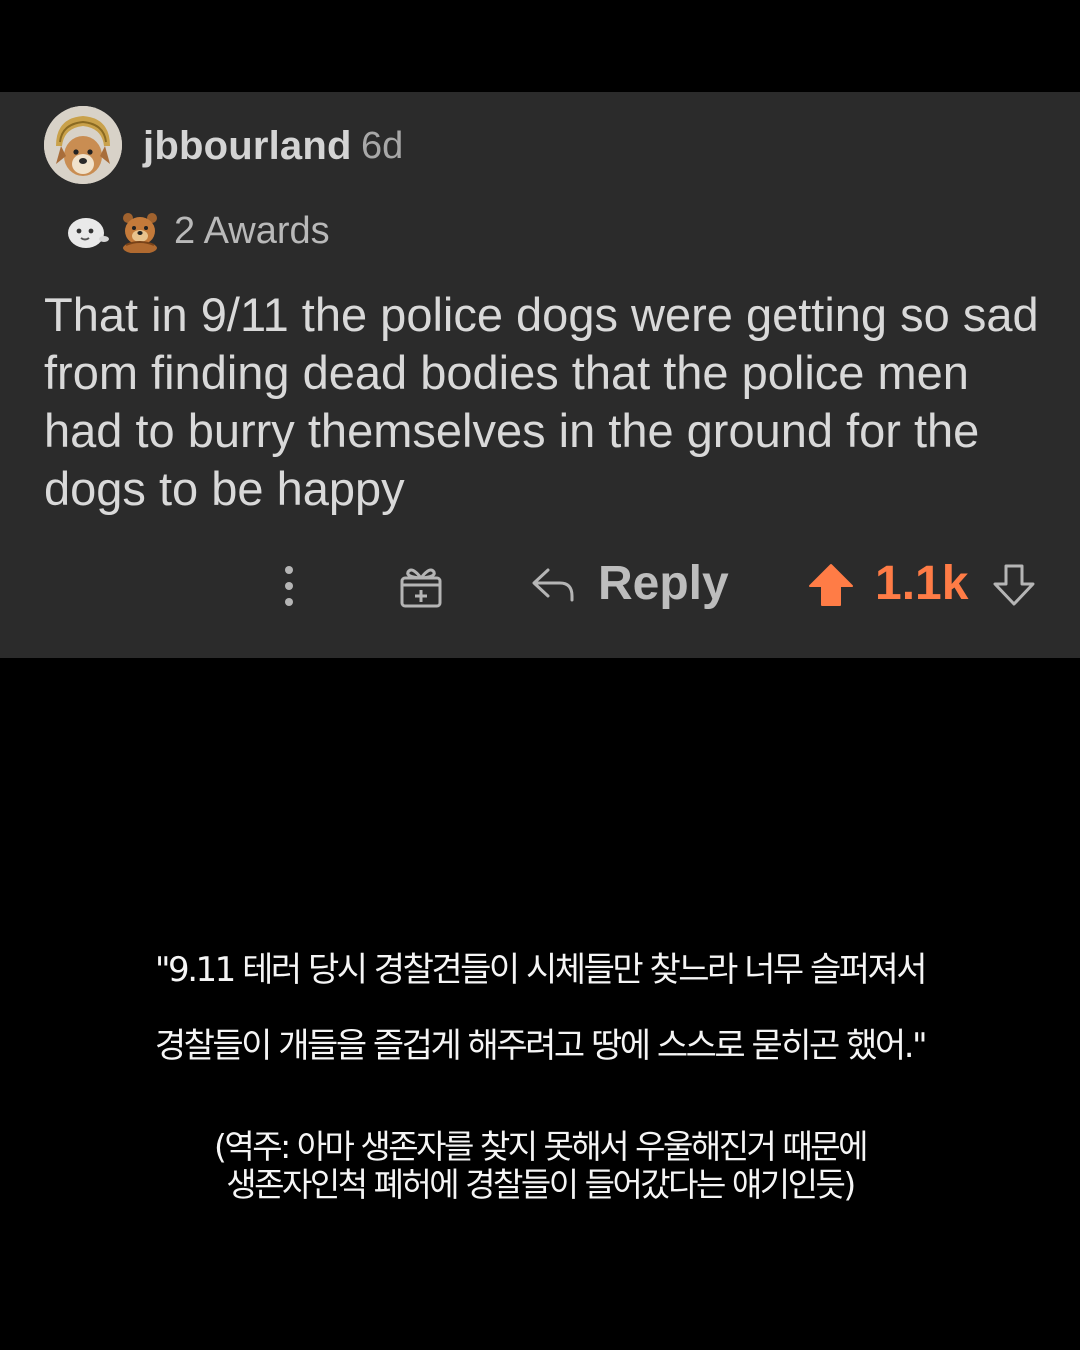 This screenshot has height=1350, width=1080. Describe the element at coordinates (247, 146) in the screenshot. I see `username: jbbourland` at that location.